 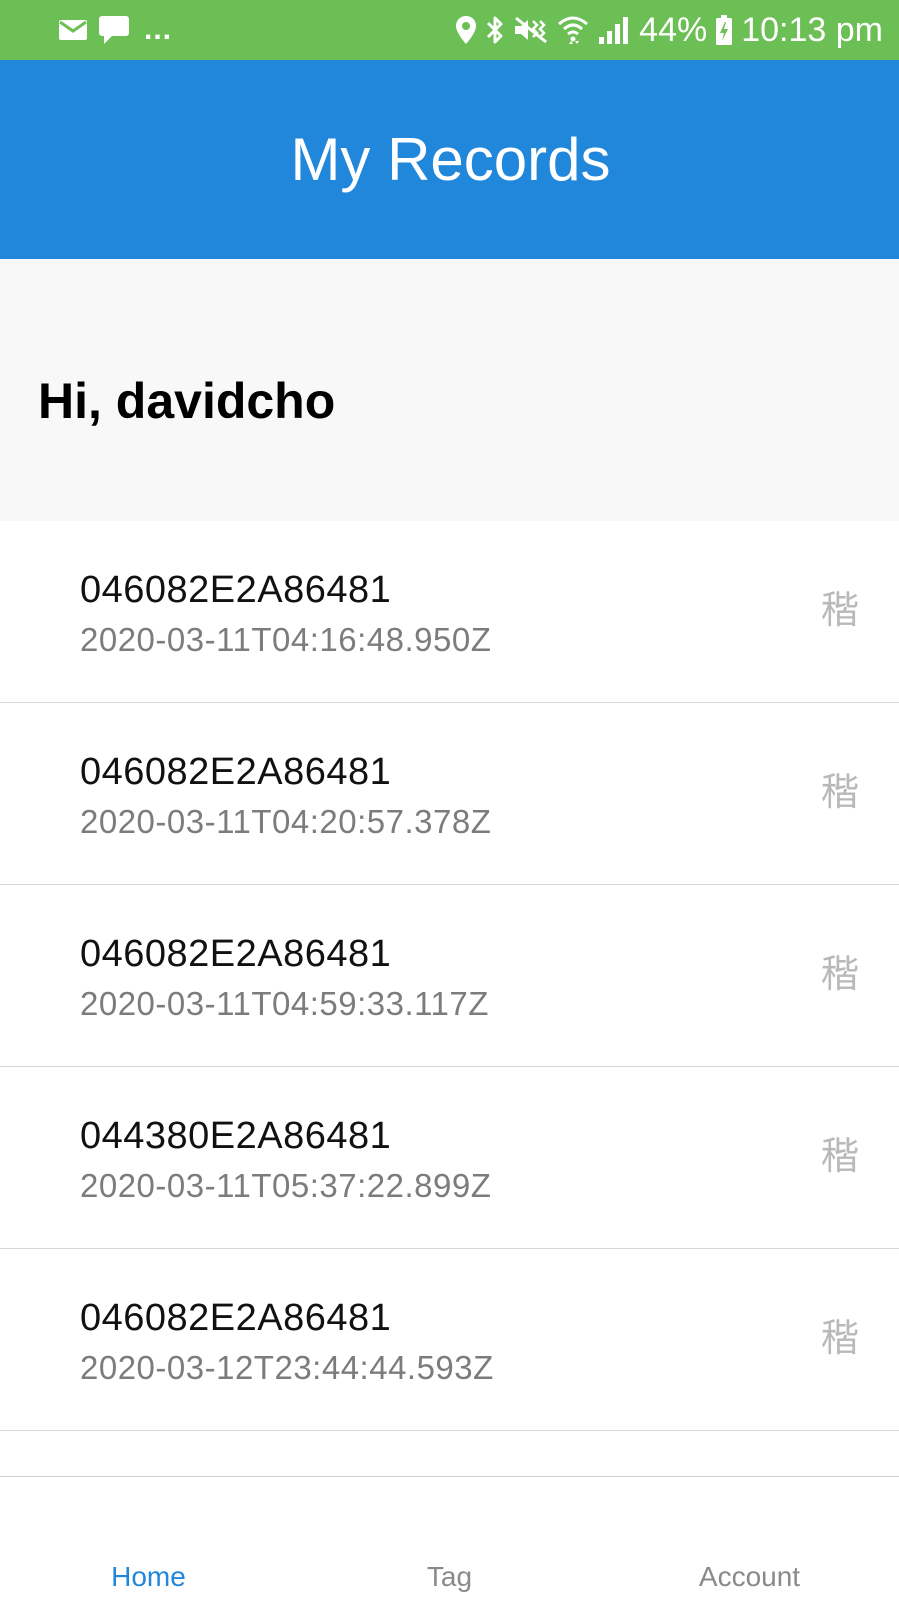 I want to click on battery-percentage: 44%, so click(x=673, y=30).